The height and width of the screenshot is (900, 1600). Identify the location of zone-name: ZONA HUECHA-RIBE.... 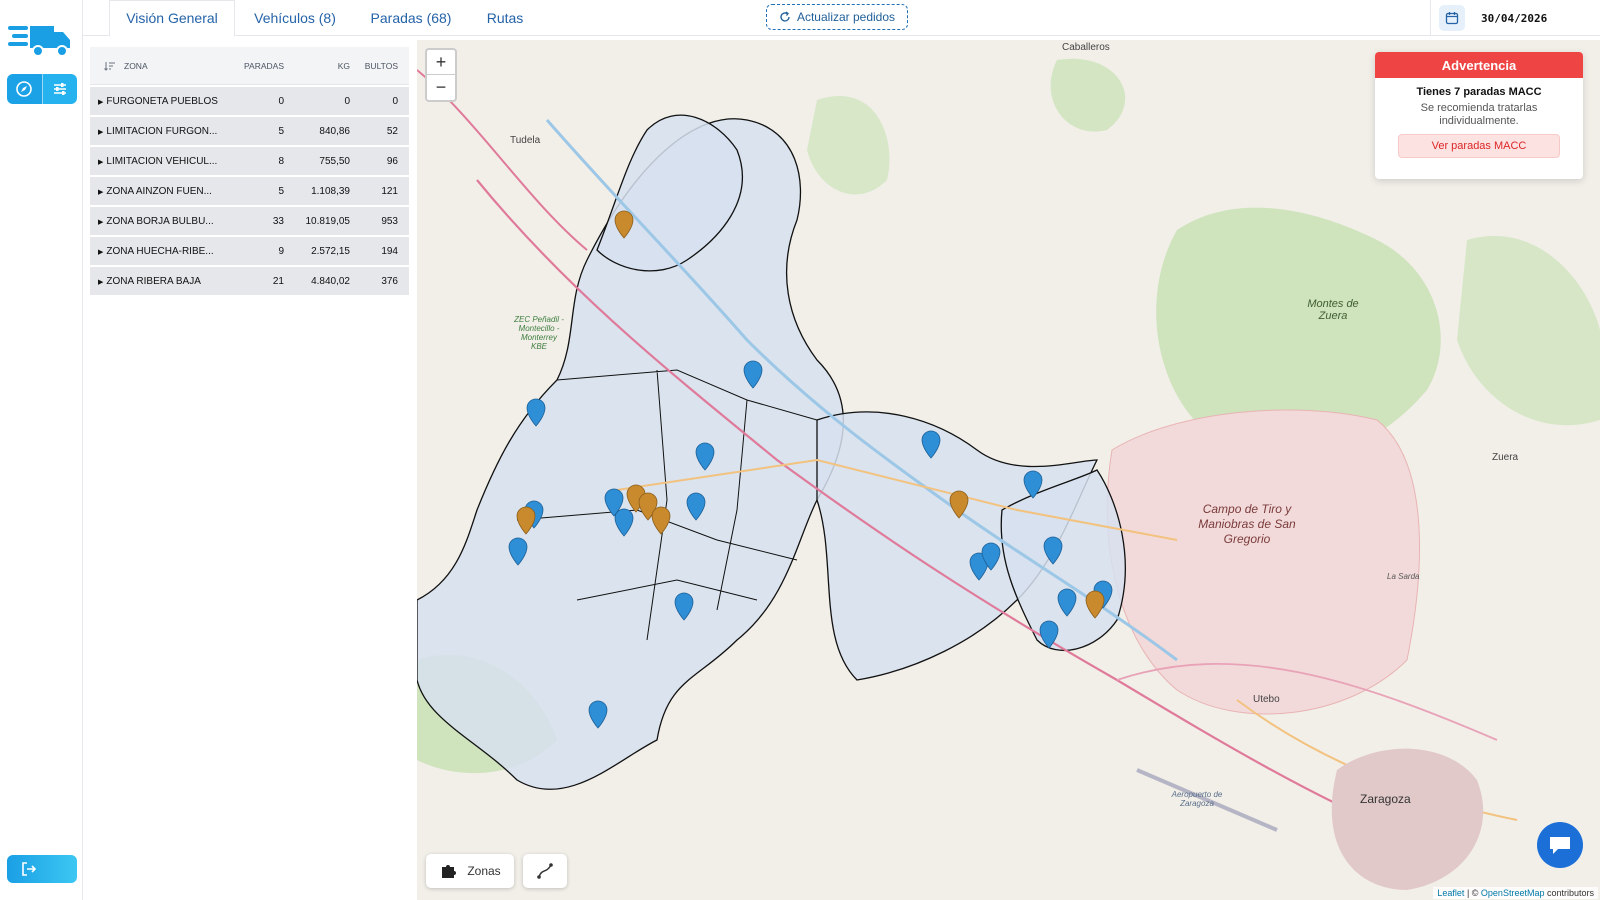
(160, 251).